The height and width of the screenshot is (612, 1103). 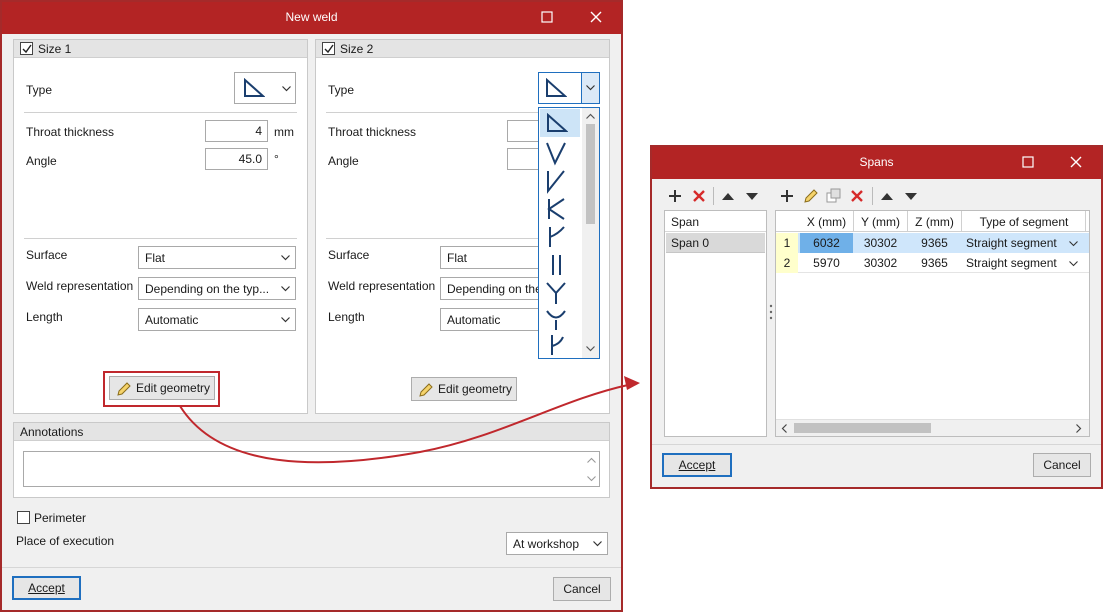 What do you see at coordinates (1079, 428) in the screenshot?
I see `chevron-right-icon` at bounding box center [1079, 428].